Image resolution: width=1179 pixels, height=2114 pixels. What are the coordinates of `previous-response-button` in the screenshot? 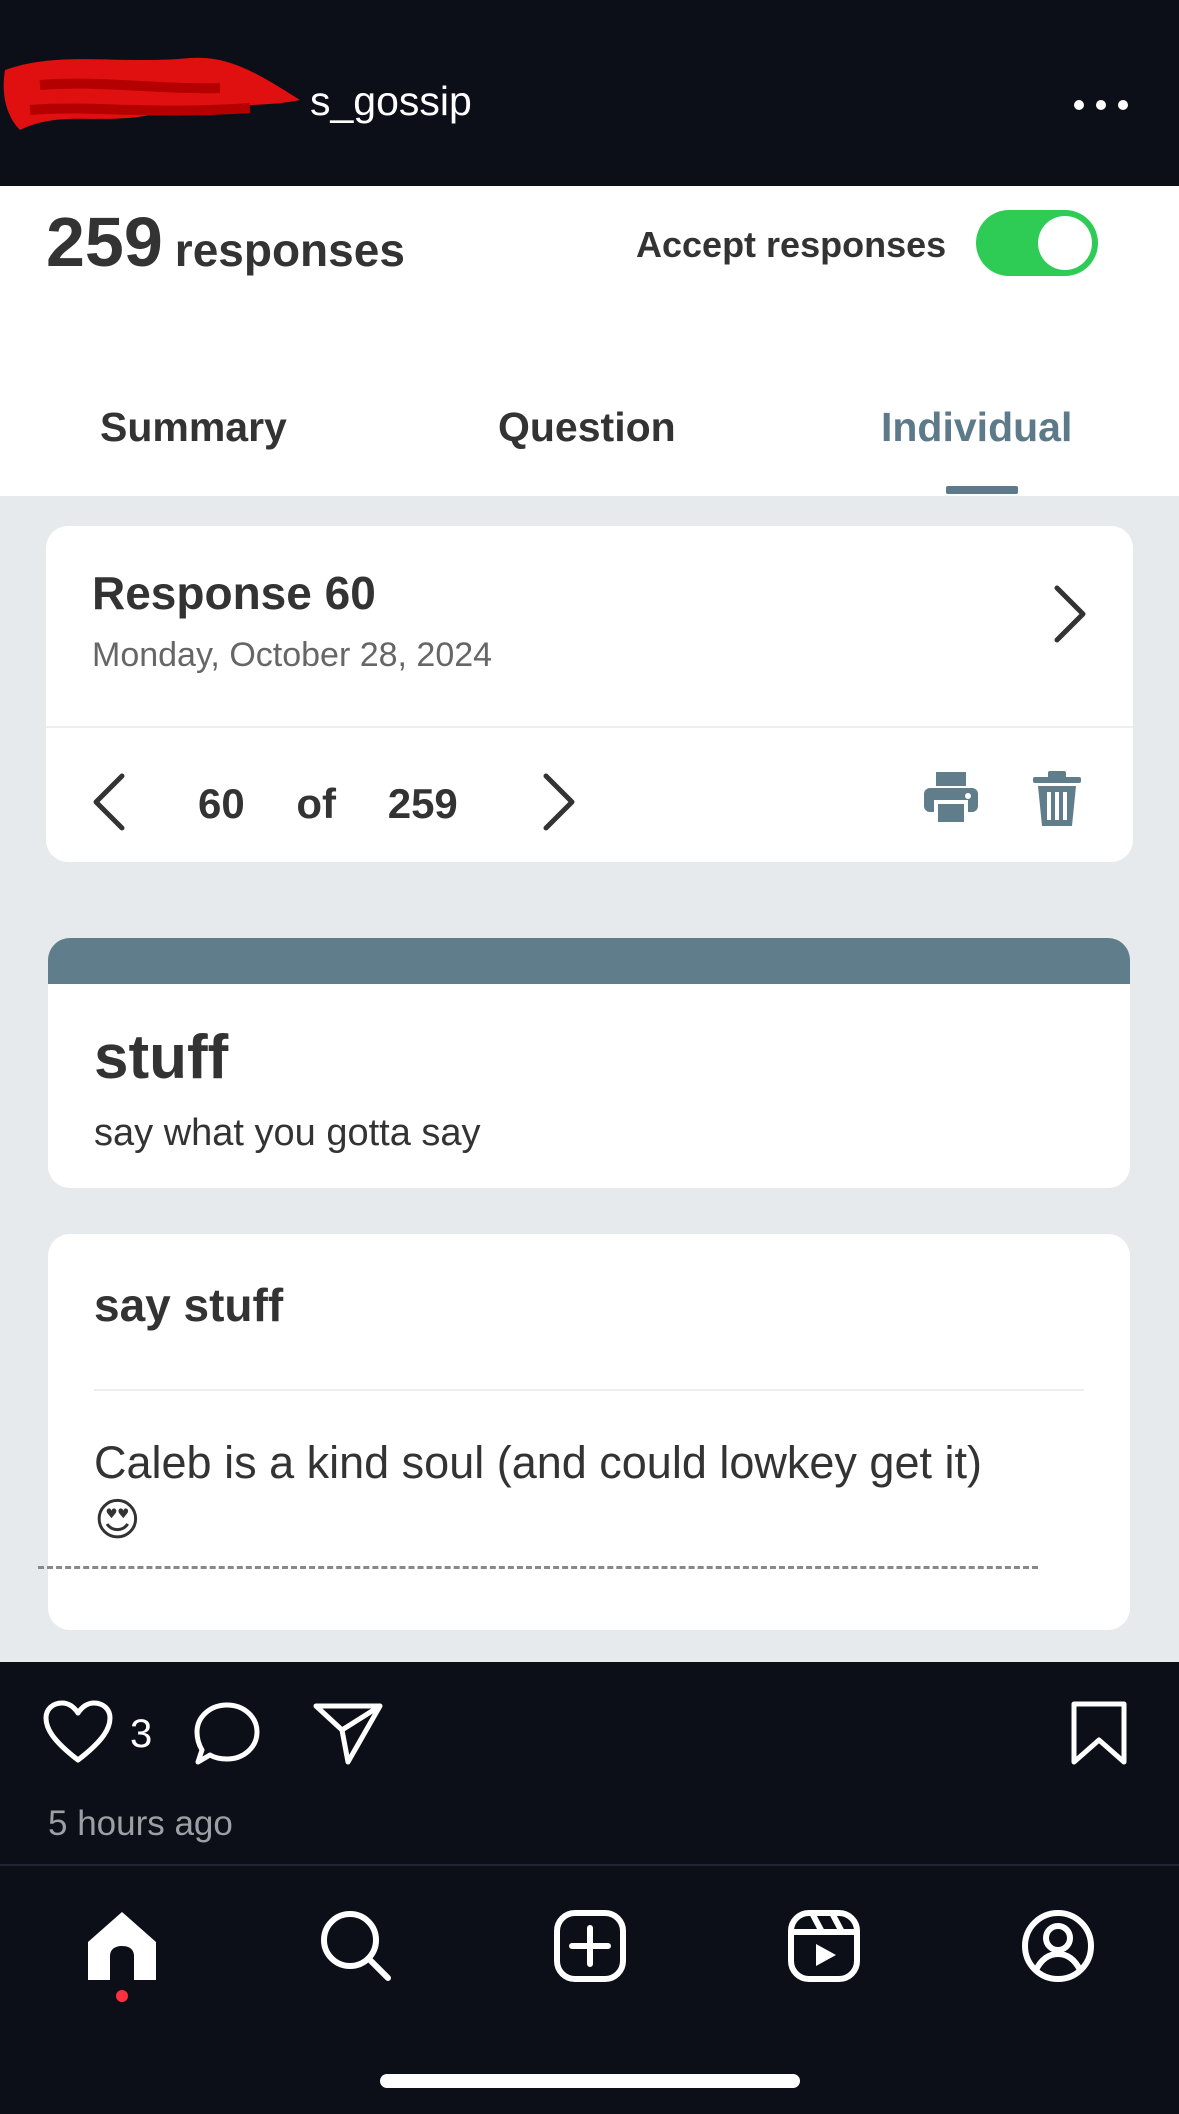 It's located at (110, 802).